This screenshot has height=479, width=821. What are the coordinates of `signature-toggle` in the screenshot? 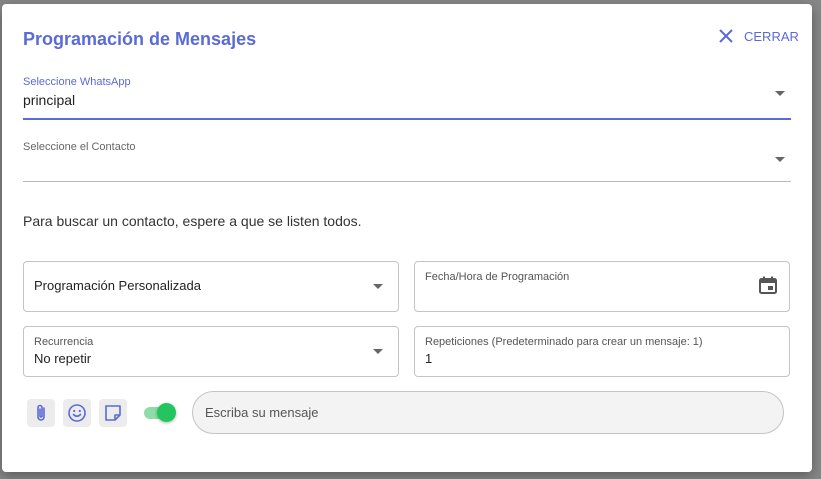 It's located at (160, 413).